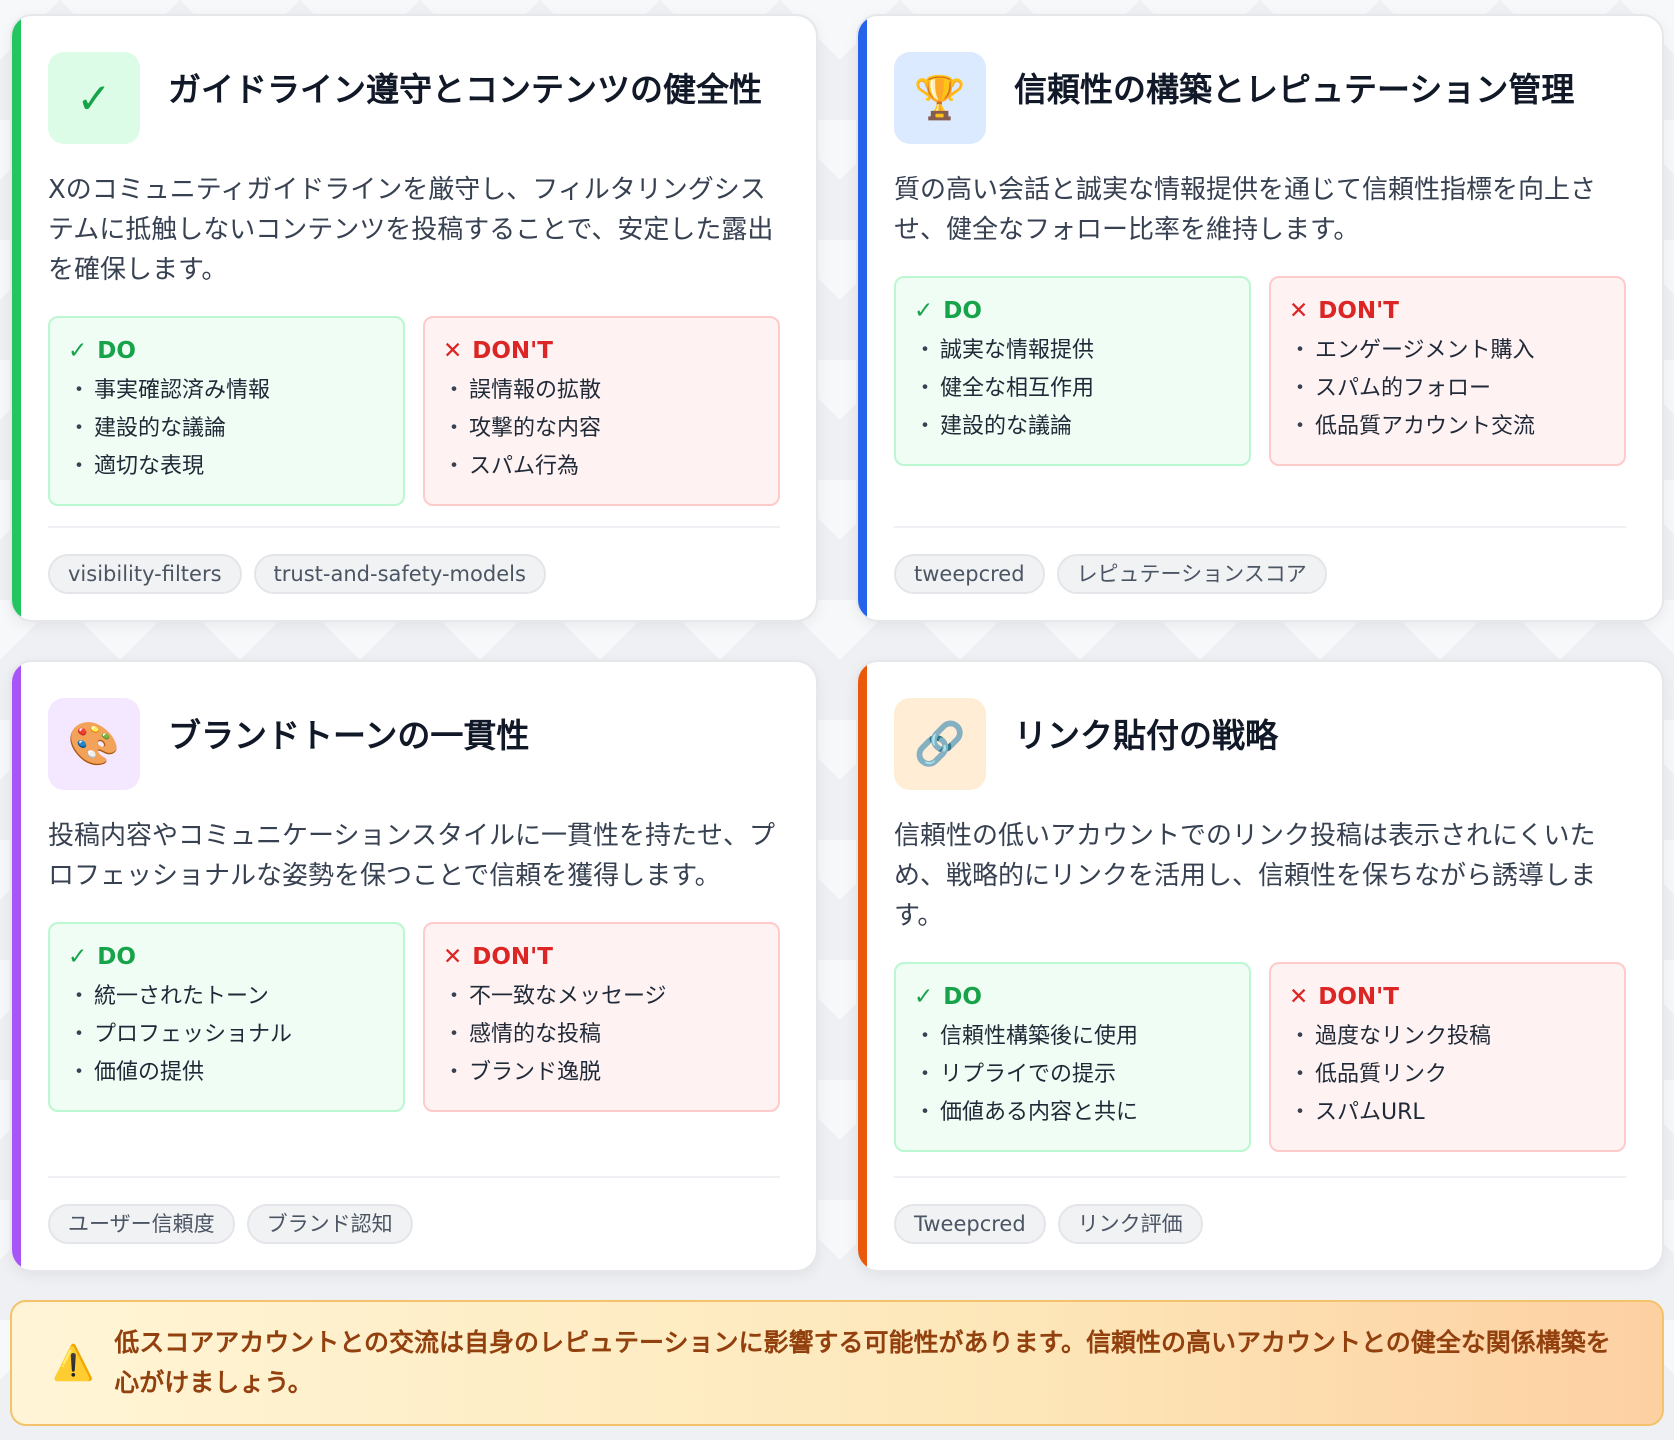 This screenshot has height=1440, width=1674. What do you see at coordinates (1004, 350) in the screenshot?
I see `list-item: ・誠実な情報提供` at bounding box center [1004, 350].